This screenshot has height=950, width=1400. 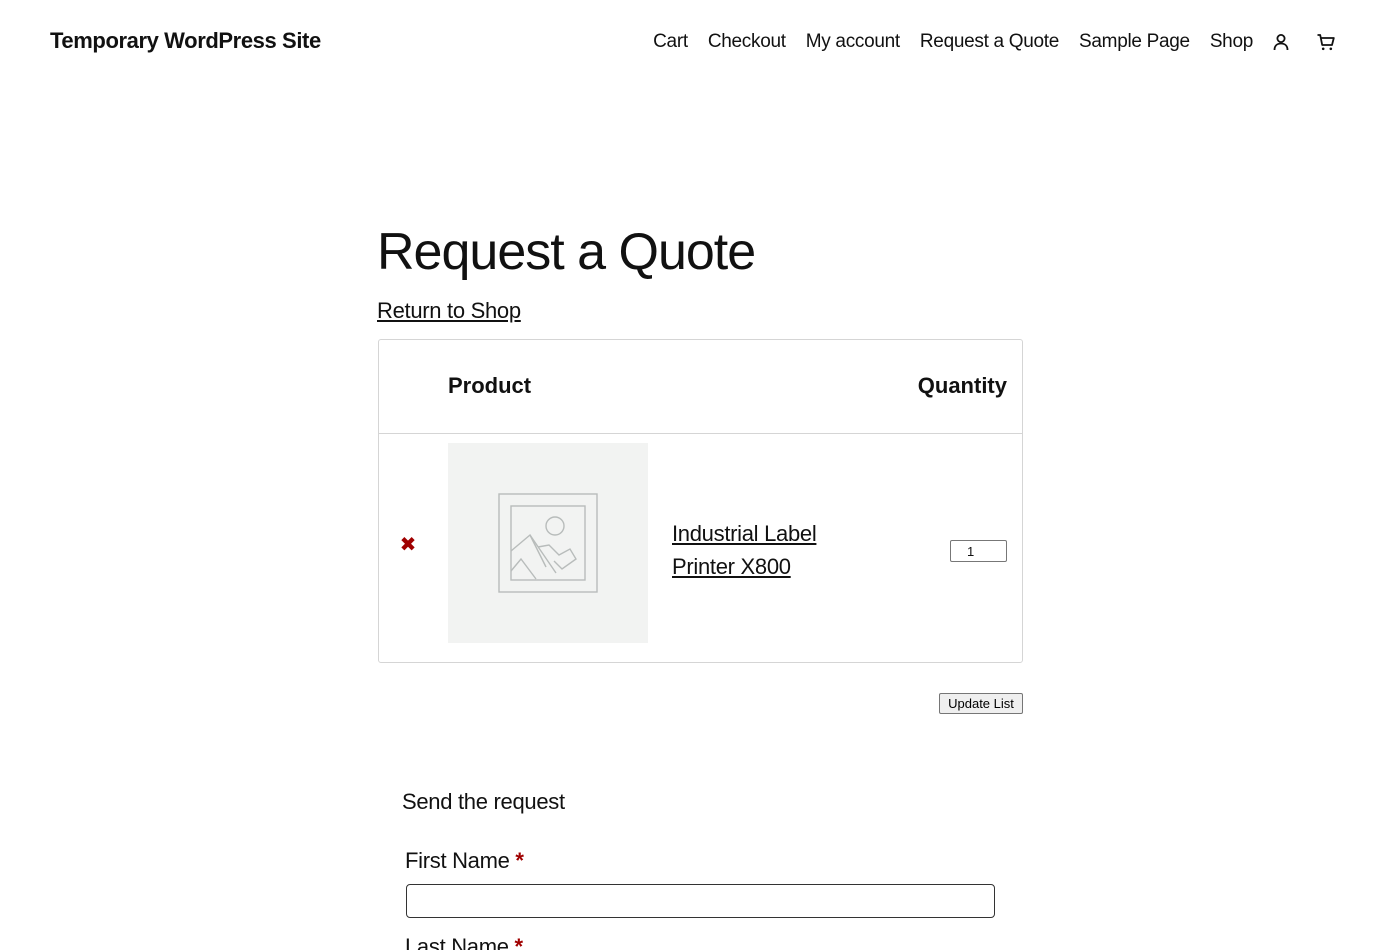 What do you see at coordinates (185, 41) in the screenshot?
I see `site-title: Temporary WordPress Site` at bounding box center [185, 41].